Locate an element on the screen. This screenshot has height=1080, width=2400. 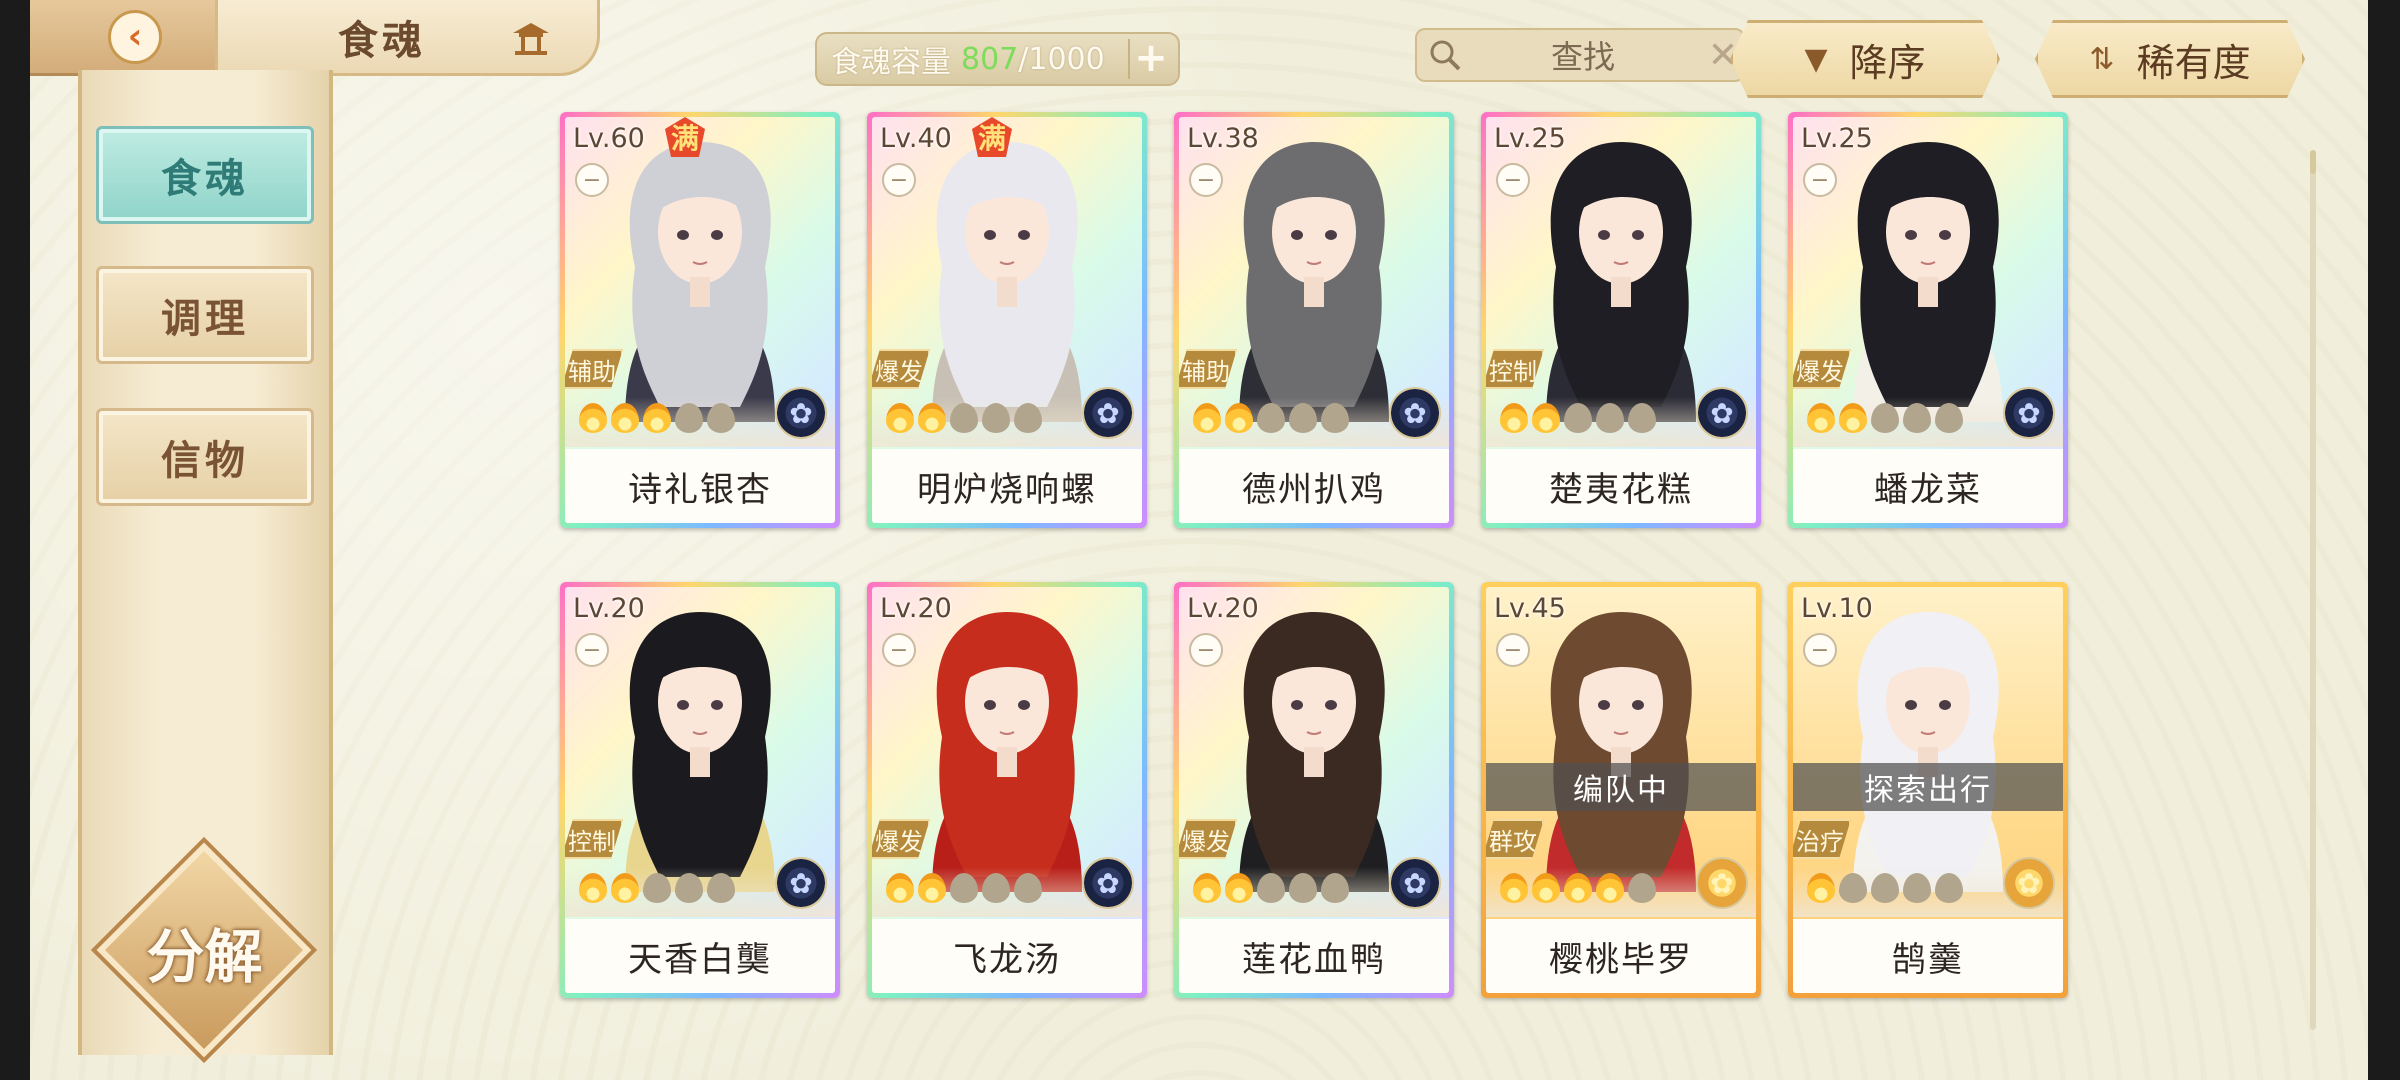
search-field: 查找 ✕ is located at coordinates (1580, 55).